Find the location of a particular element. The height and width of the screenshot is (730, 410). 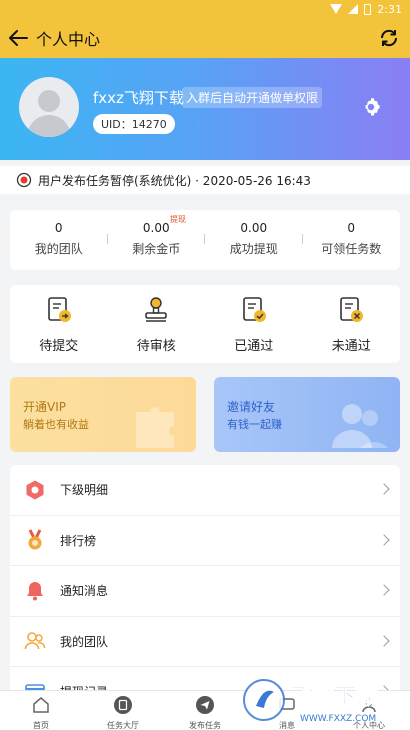

document-arrow-icon is located at coordinates (59, 309).